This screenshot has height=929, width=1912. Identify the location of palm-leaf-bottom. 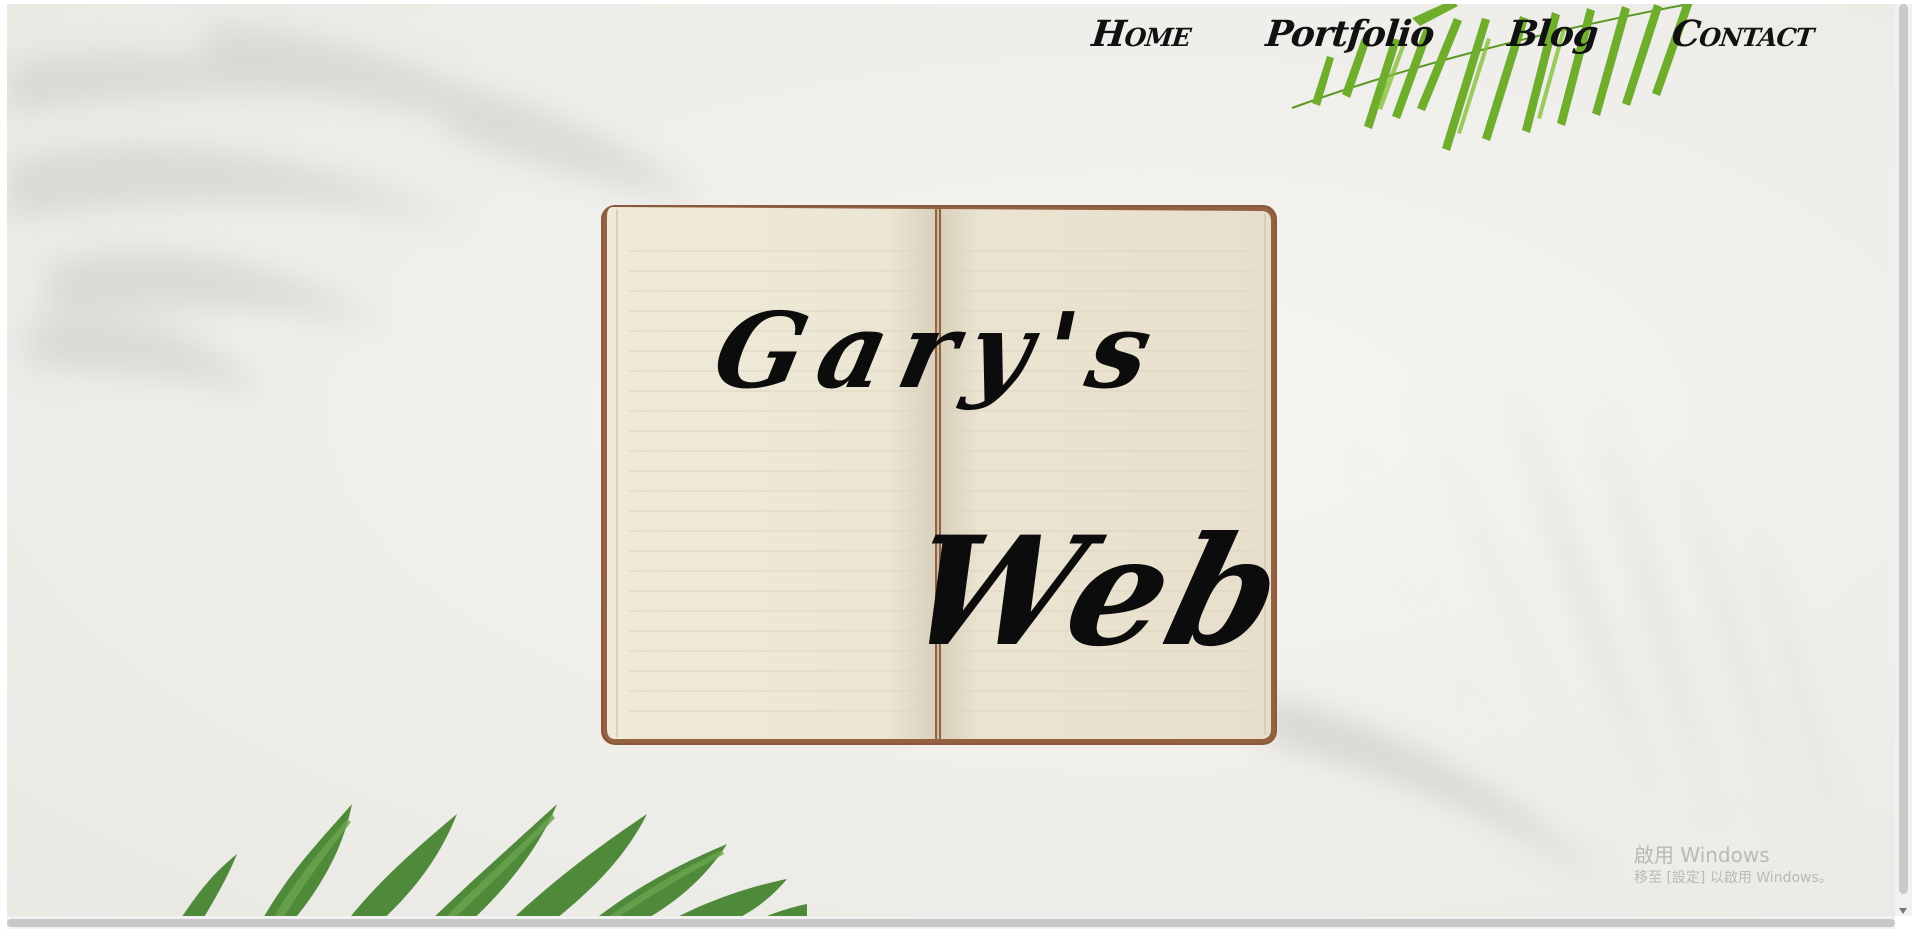
(494, 860).